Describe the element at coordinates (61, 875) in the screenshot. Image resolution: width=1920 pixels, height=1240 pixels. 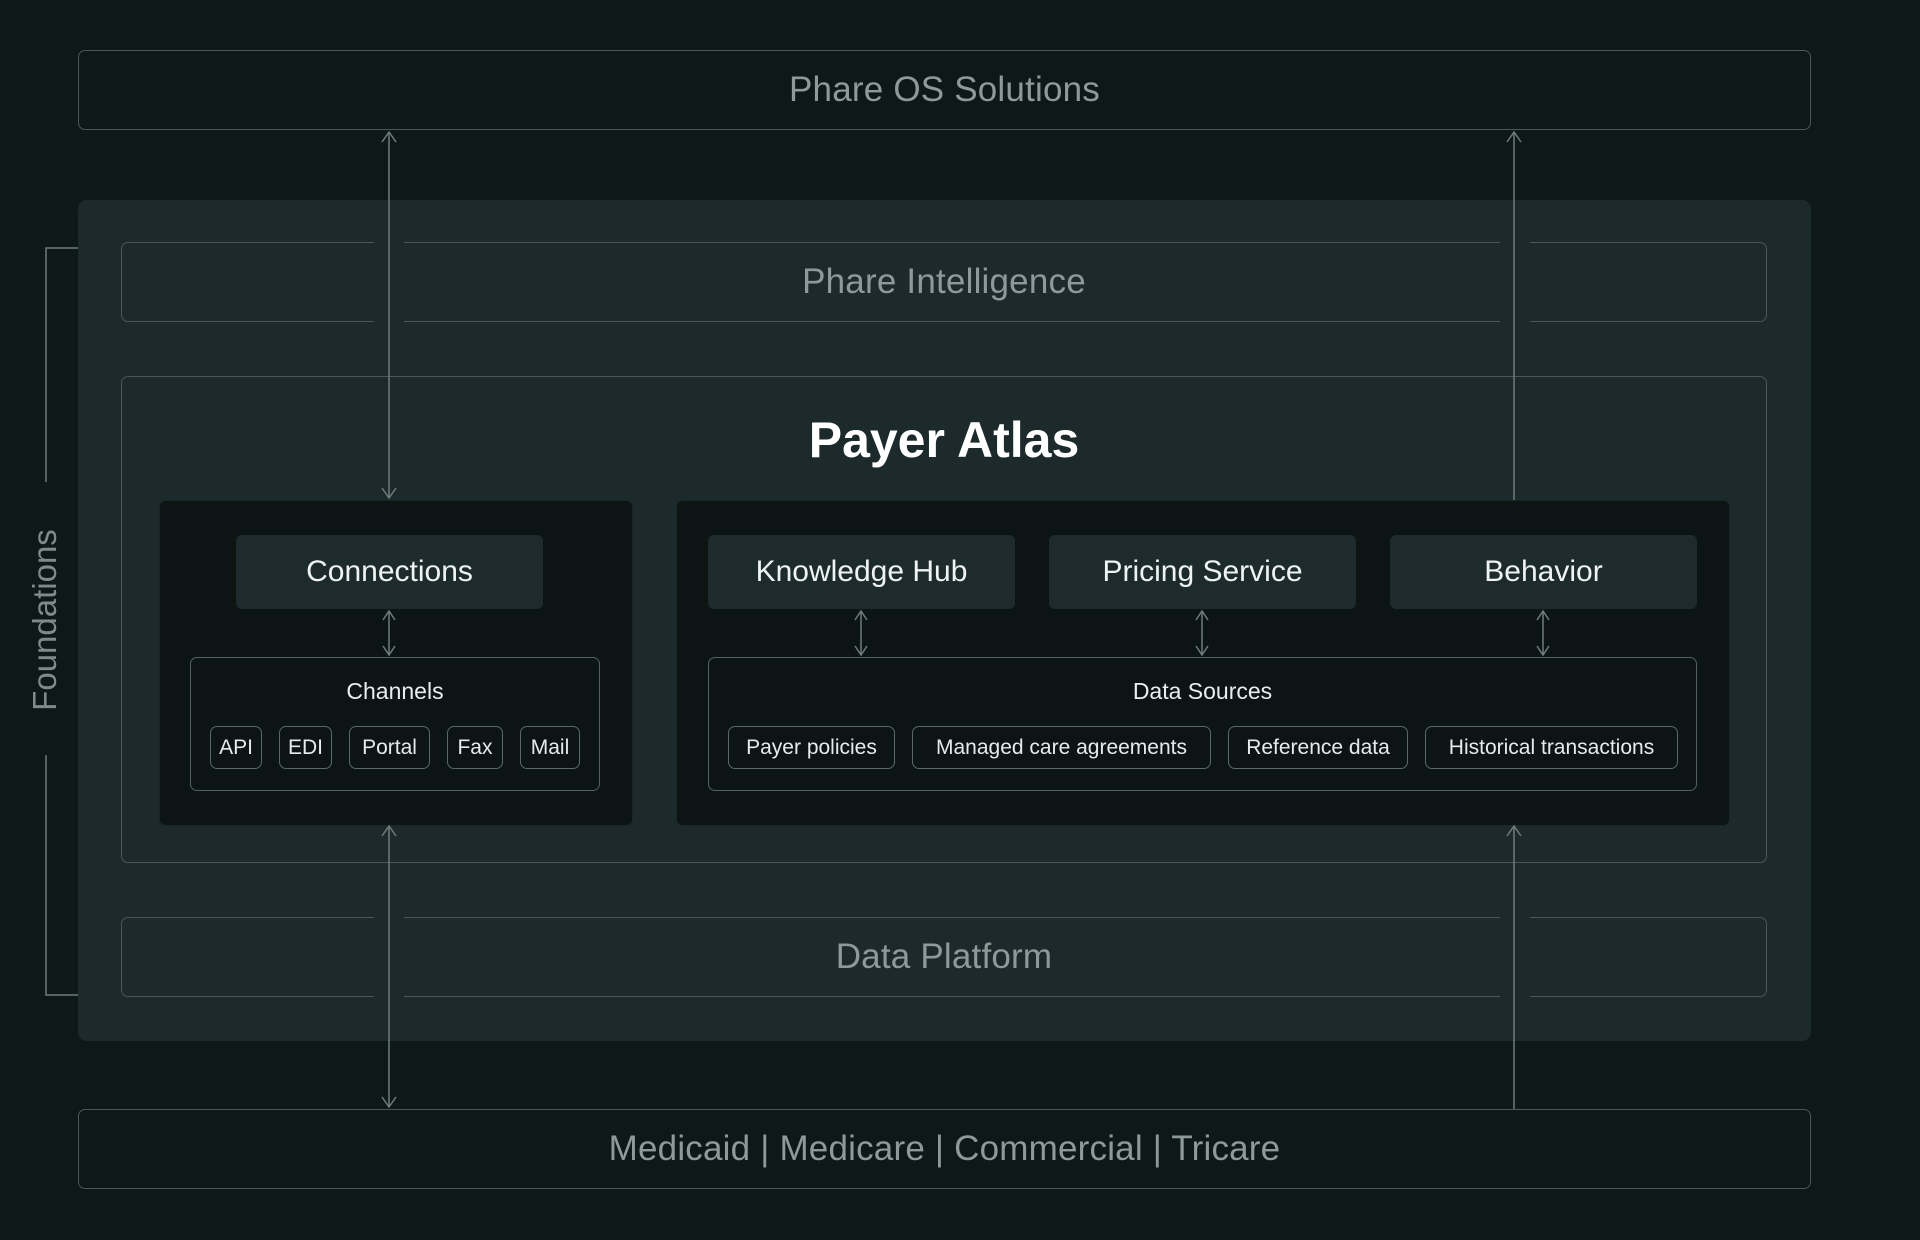
I see `foundations-bracket-bottom` at that location.